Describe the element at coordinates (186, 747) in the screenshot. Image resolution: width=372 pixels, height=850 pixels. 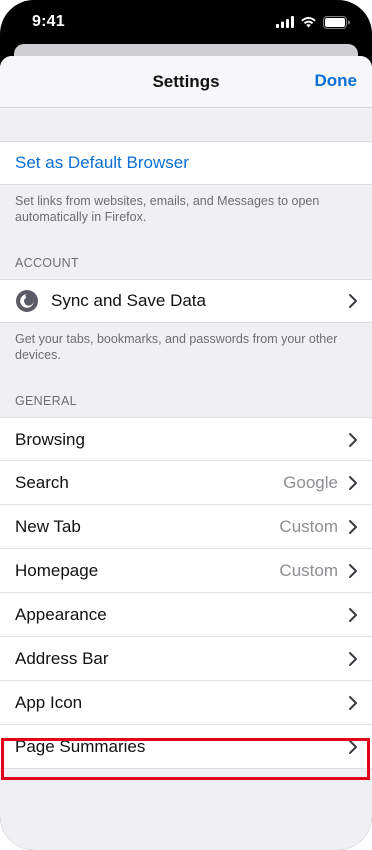
I see `setting-row-page-summaries: Page Summaries` at that location.